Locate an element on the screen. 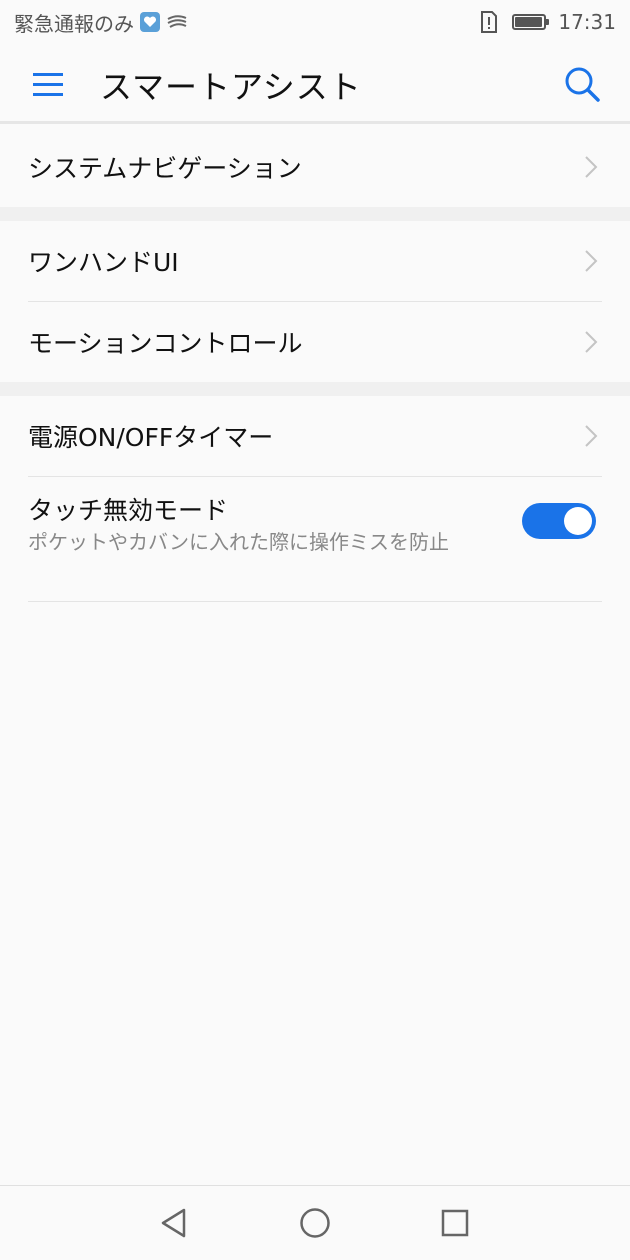 The width and height of the screenshot is (630, 1260). back-icon is located at coordinates (173, 1223).